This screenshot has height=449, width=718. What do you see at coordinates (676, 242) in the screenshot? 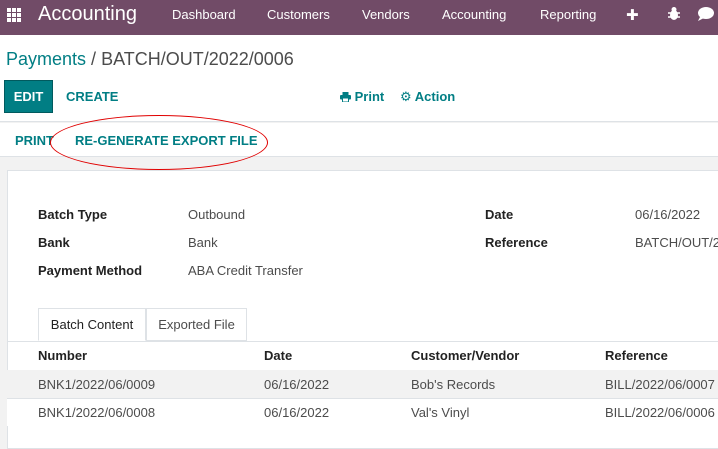
I see `reference-value: BATCH/OUT/2022/0006` at bounding box center [676, 242].